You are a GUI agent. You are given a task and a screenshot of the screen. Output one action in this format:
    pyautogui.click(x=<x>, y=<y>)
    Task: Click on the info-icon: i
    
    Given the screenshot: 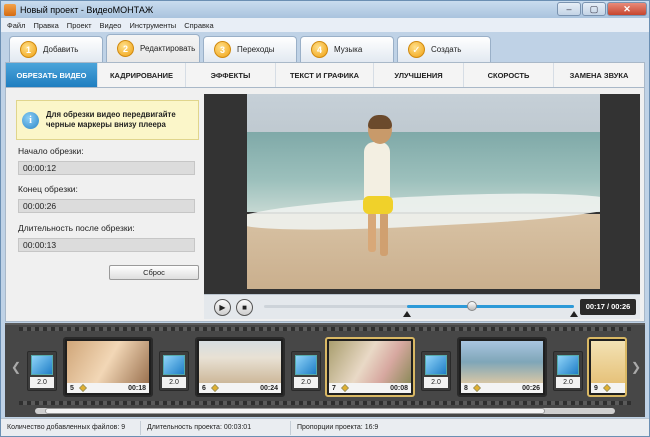 What is the action you would take?
    pyautogui.click(x=30, y=120)
    